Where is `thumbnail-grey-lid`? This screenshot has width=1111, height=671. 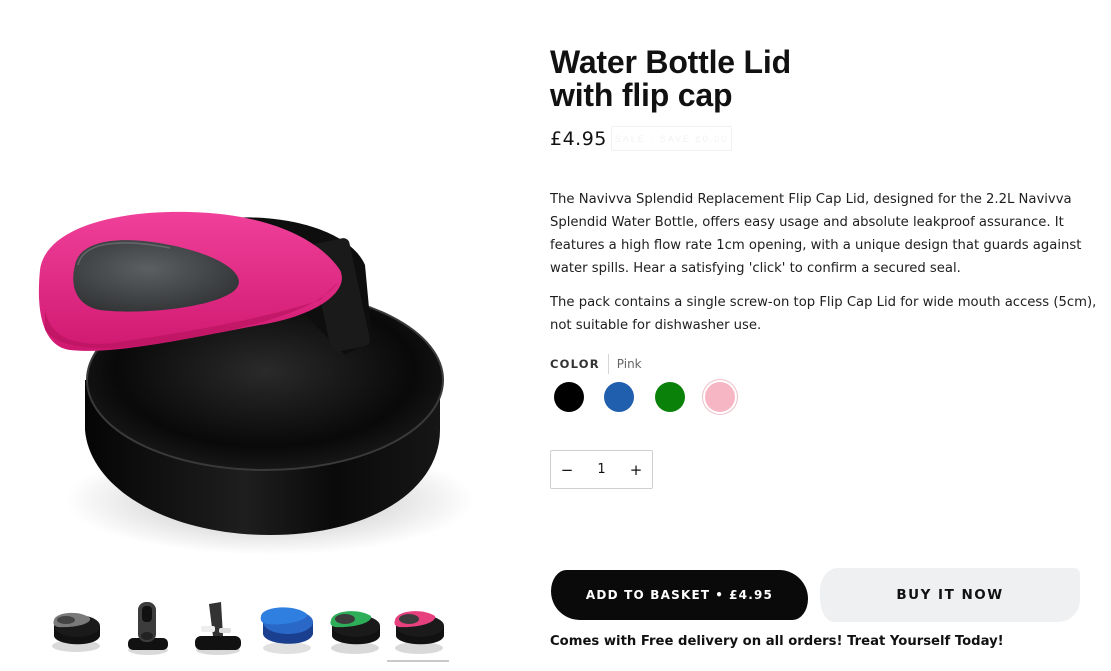 thumbnail-grey-lid is located at coordinates (75, 628).